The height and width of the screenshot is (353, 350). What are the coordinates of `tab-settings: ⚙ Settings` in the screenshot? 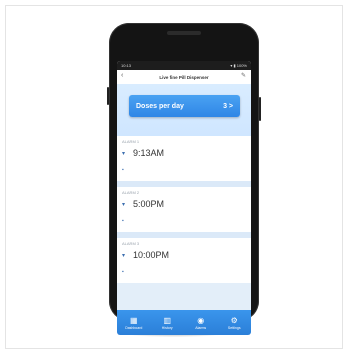 It's located at (235, 322).